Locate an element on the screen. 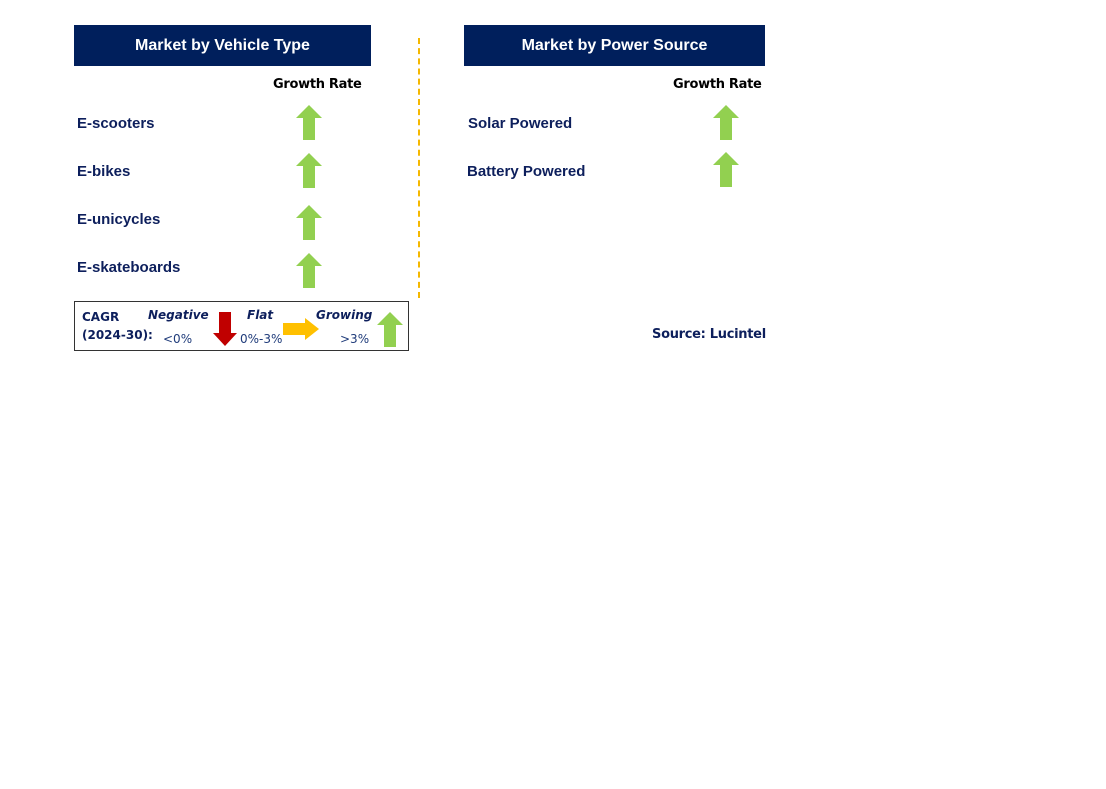  vehicle-type-header: Market by Vehicle Type is located at coordinates (222, 45).